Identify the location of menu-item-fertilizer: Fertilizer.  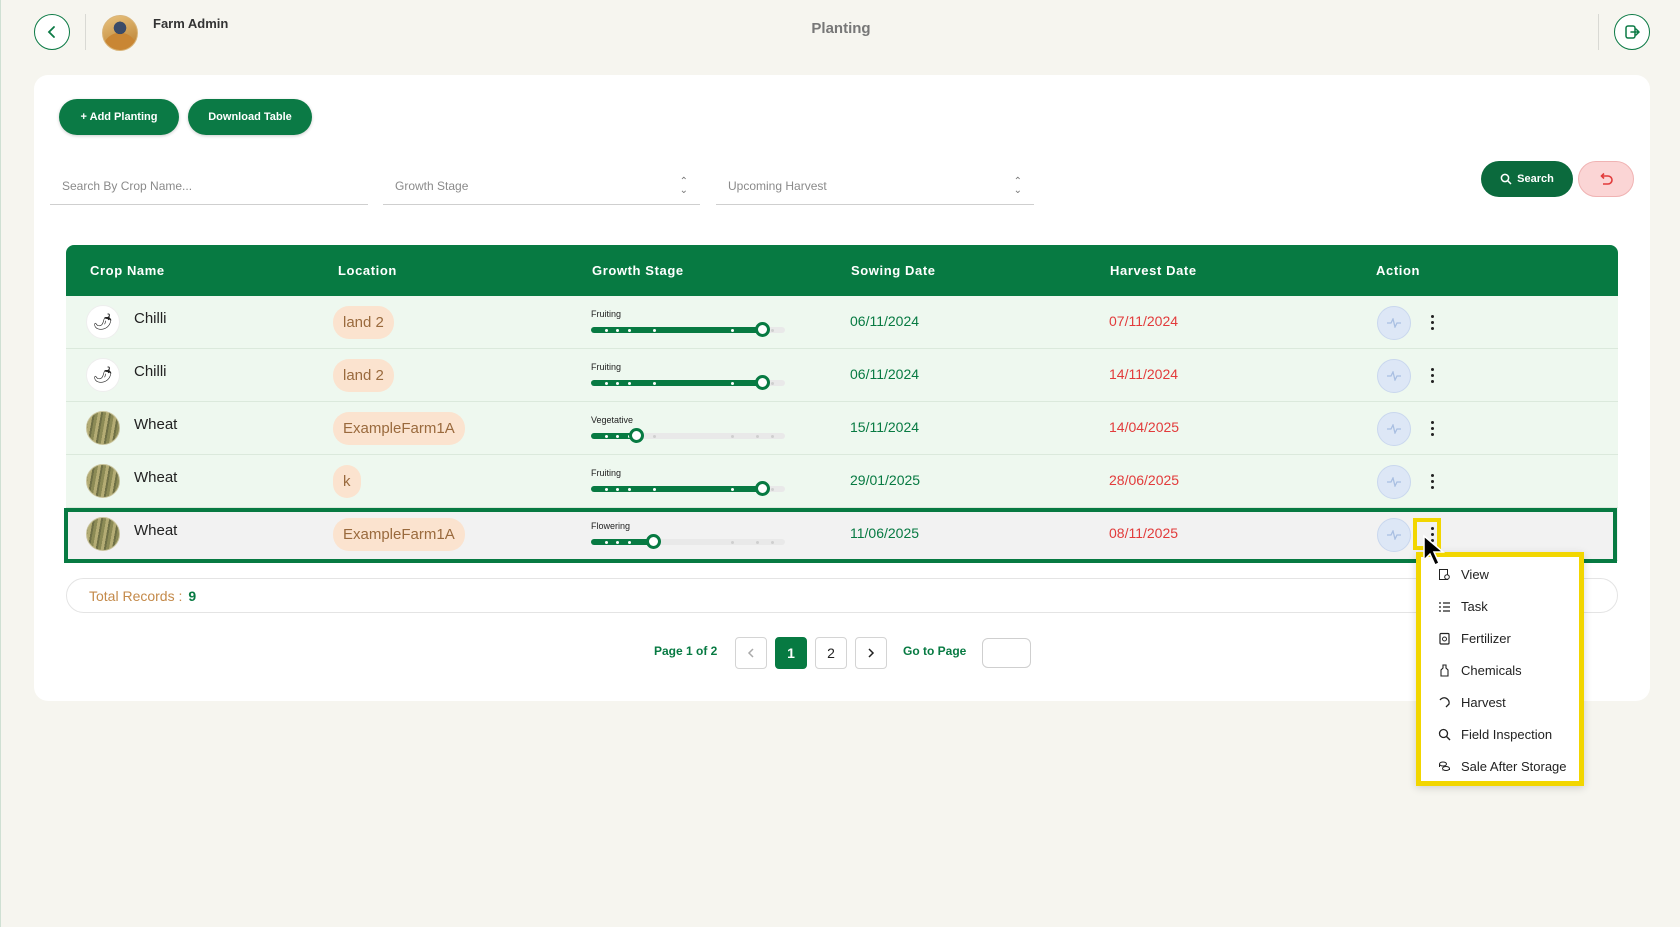
(1474, 638).